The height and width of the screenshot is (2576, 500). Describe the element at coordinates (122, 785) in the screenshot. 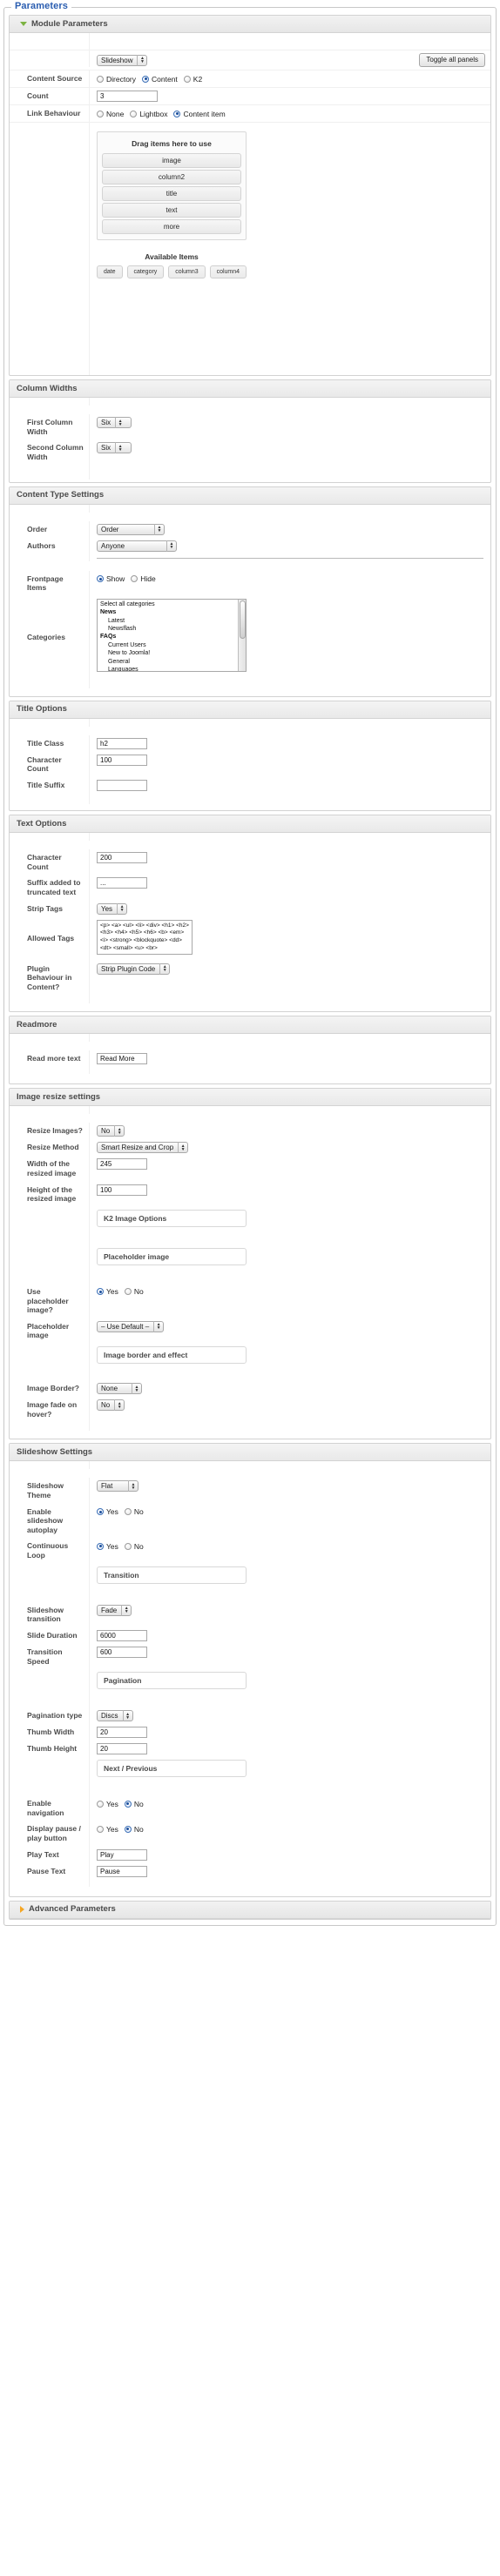

I see `title-suffix-input` at that location.